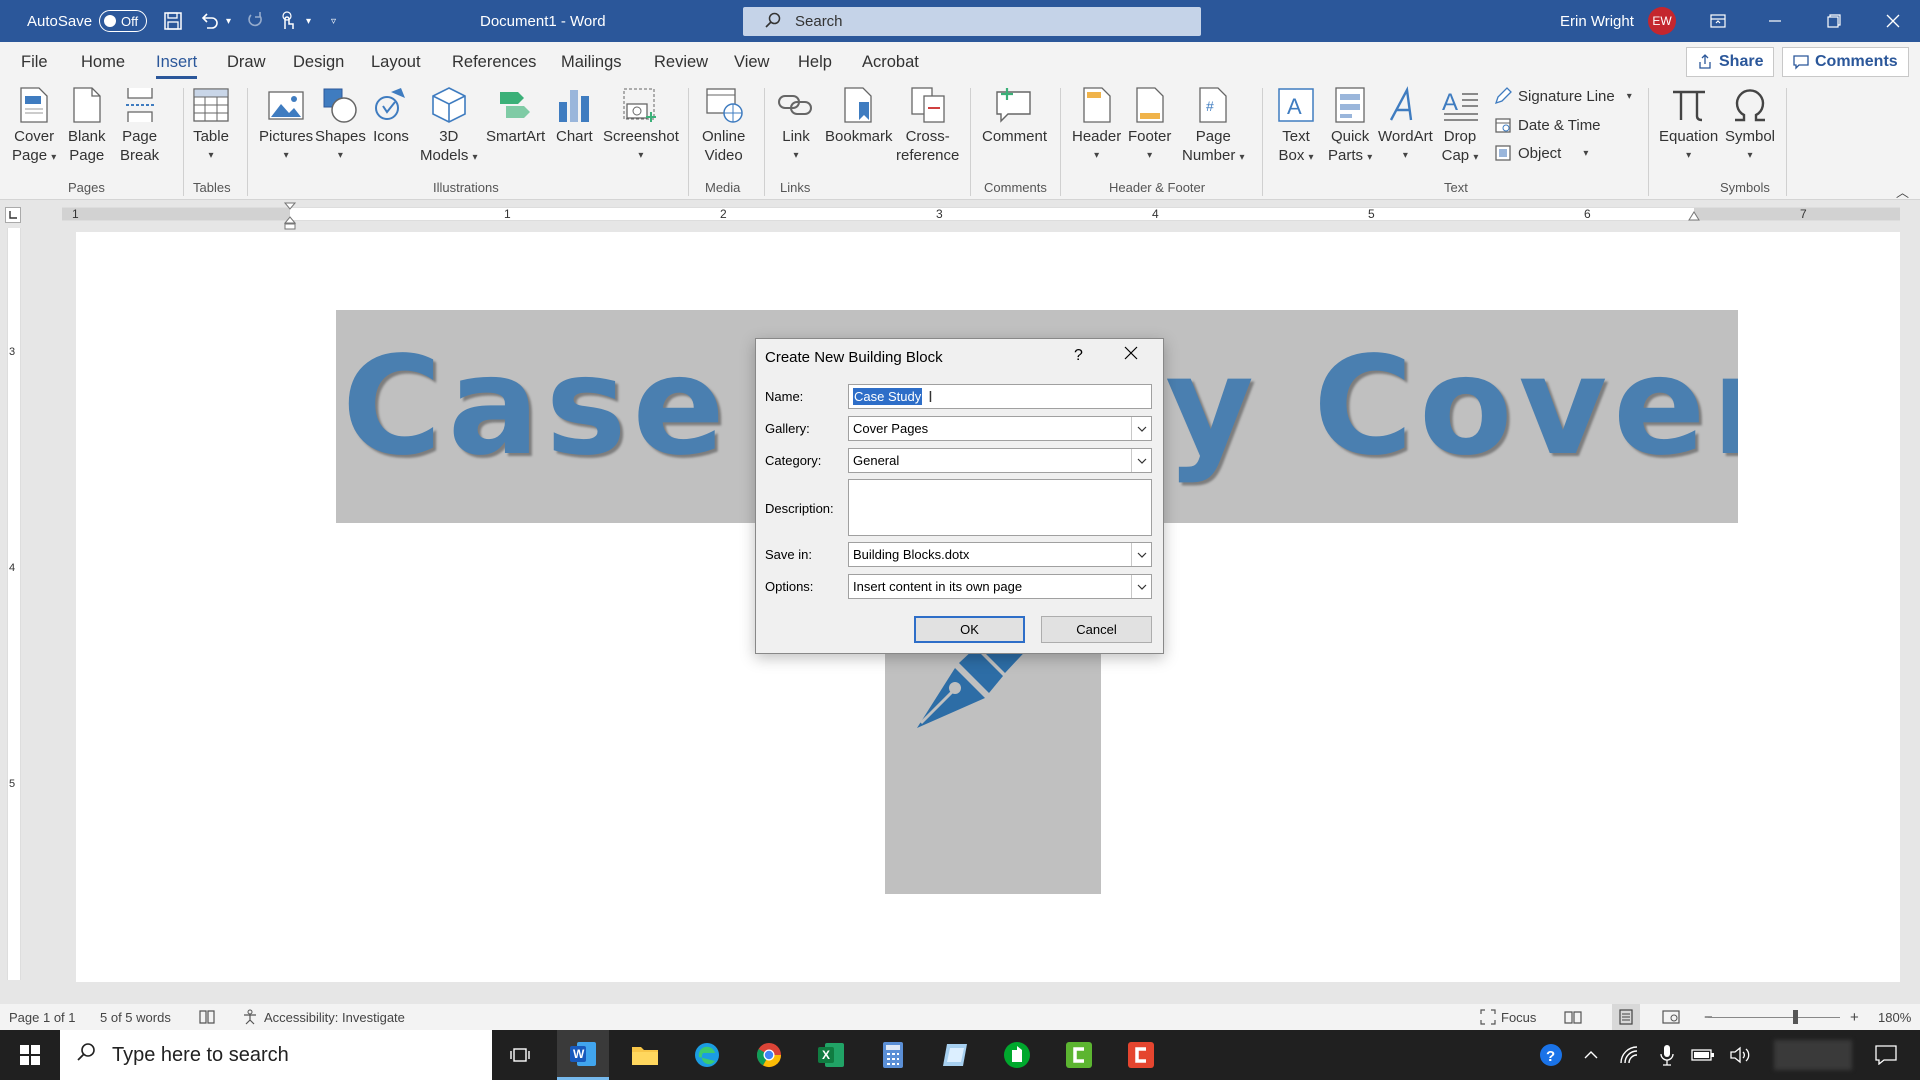  I want to click on battery-icon, so click(1703, 1055).